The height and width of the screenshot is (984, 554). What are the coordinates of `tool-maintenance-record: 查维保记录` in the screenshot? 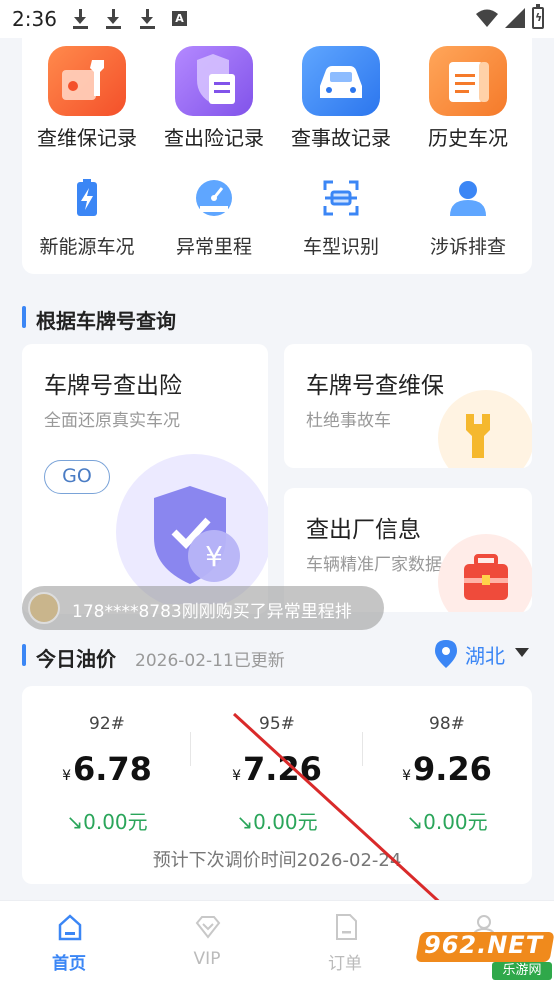 It's located at (87, 98).